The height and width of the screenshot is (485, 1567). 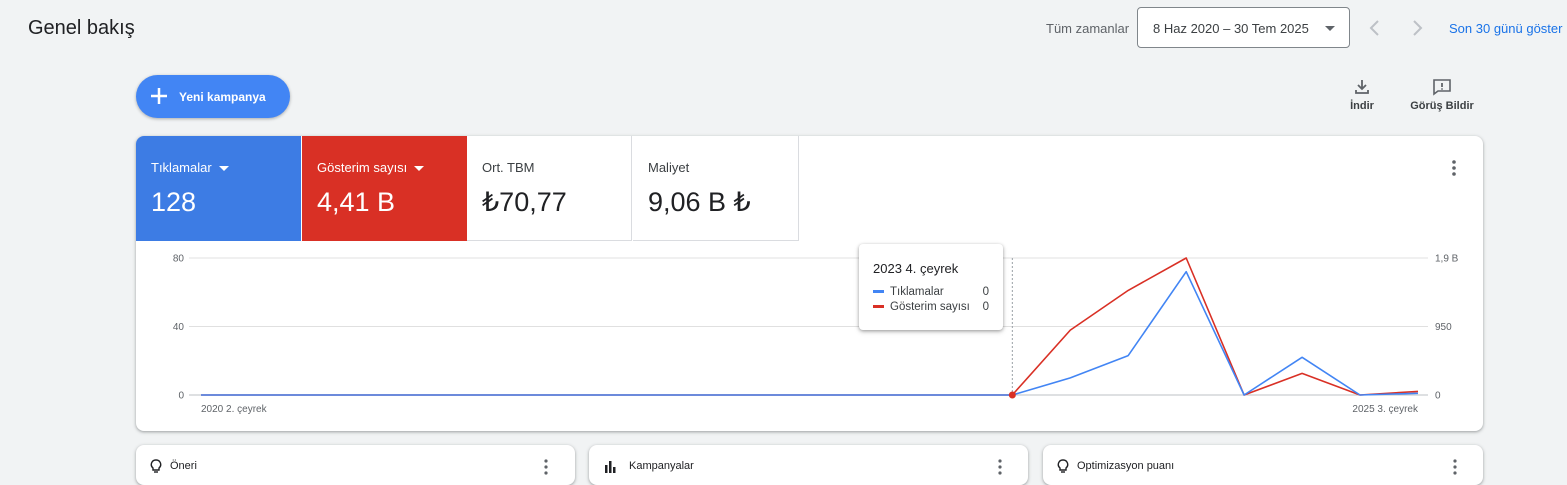 What do you see at coordinates (808, 465) in the screenshot?
I see `campaigns-card: Kampanyalar` at bounding box center [808, 465].